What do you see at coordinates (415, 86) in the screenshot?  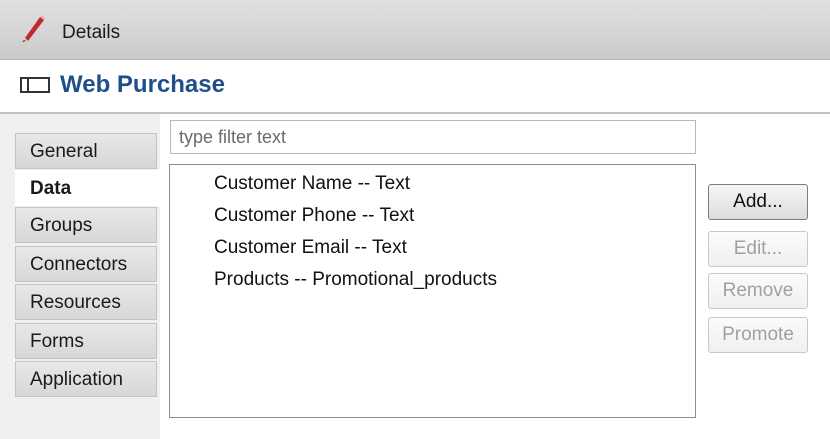 I see `section-header: Web Purchase` at bounding box center [415, 86].